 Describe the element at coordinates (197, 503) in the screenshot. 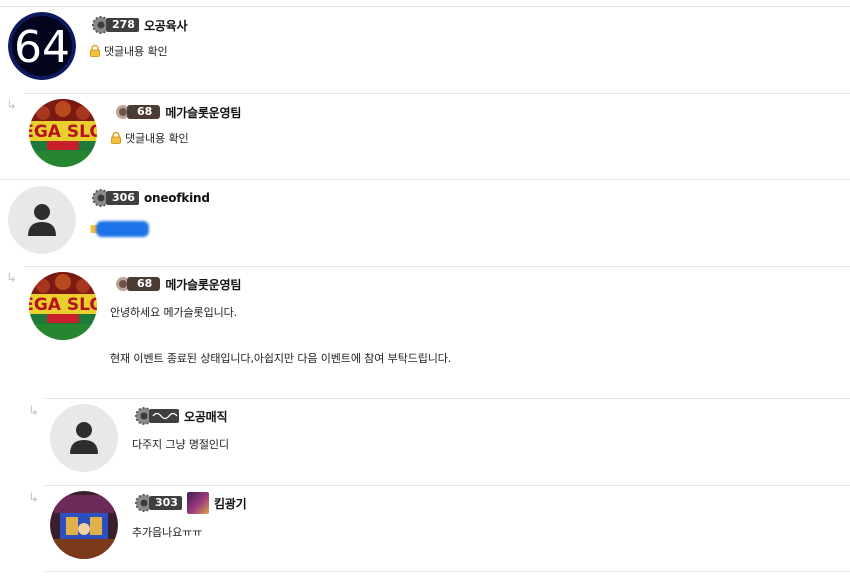

I see `user-emblem-icon` at that location.